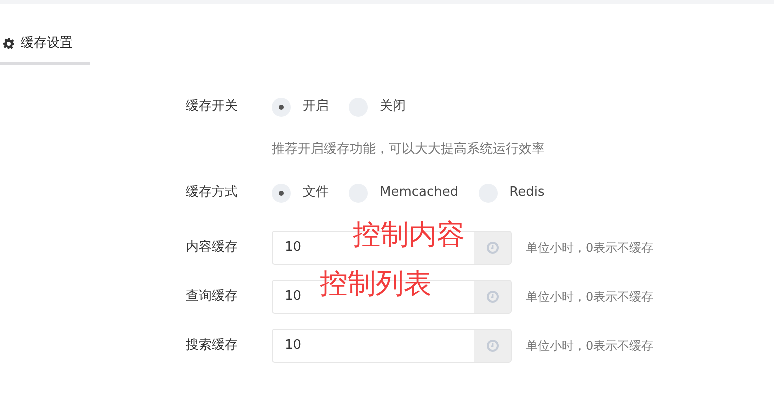 The height and width of the screenshot is (419, 774). I want to click on hint-text: 推荐开启缓存功能，可以大大提高系统运行效率, so click(408, 150).